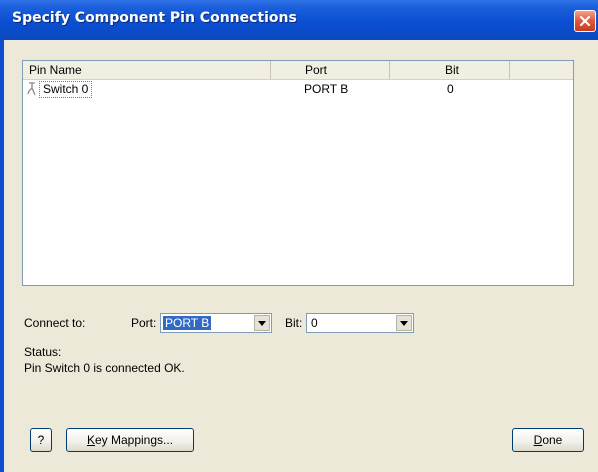  Describe the element at coordinates (314, 323) in the screenshot. I see `bit-select-value: 0` at that location.